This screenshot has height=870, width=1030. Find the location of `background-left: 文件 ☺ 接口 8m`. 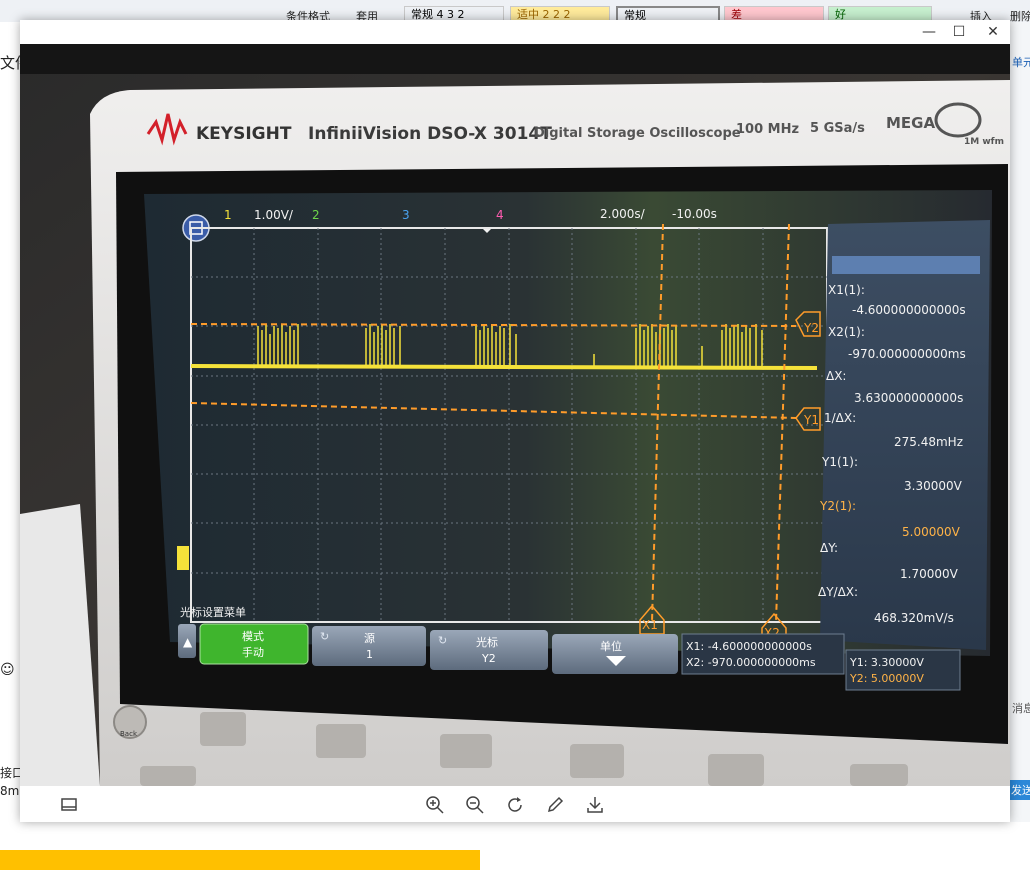

background-left: 文件 ☺ 接口 8m is located at coordinates (15, 422).